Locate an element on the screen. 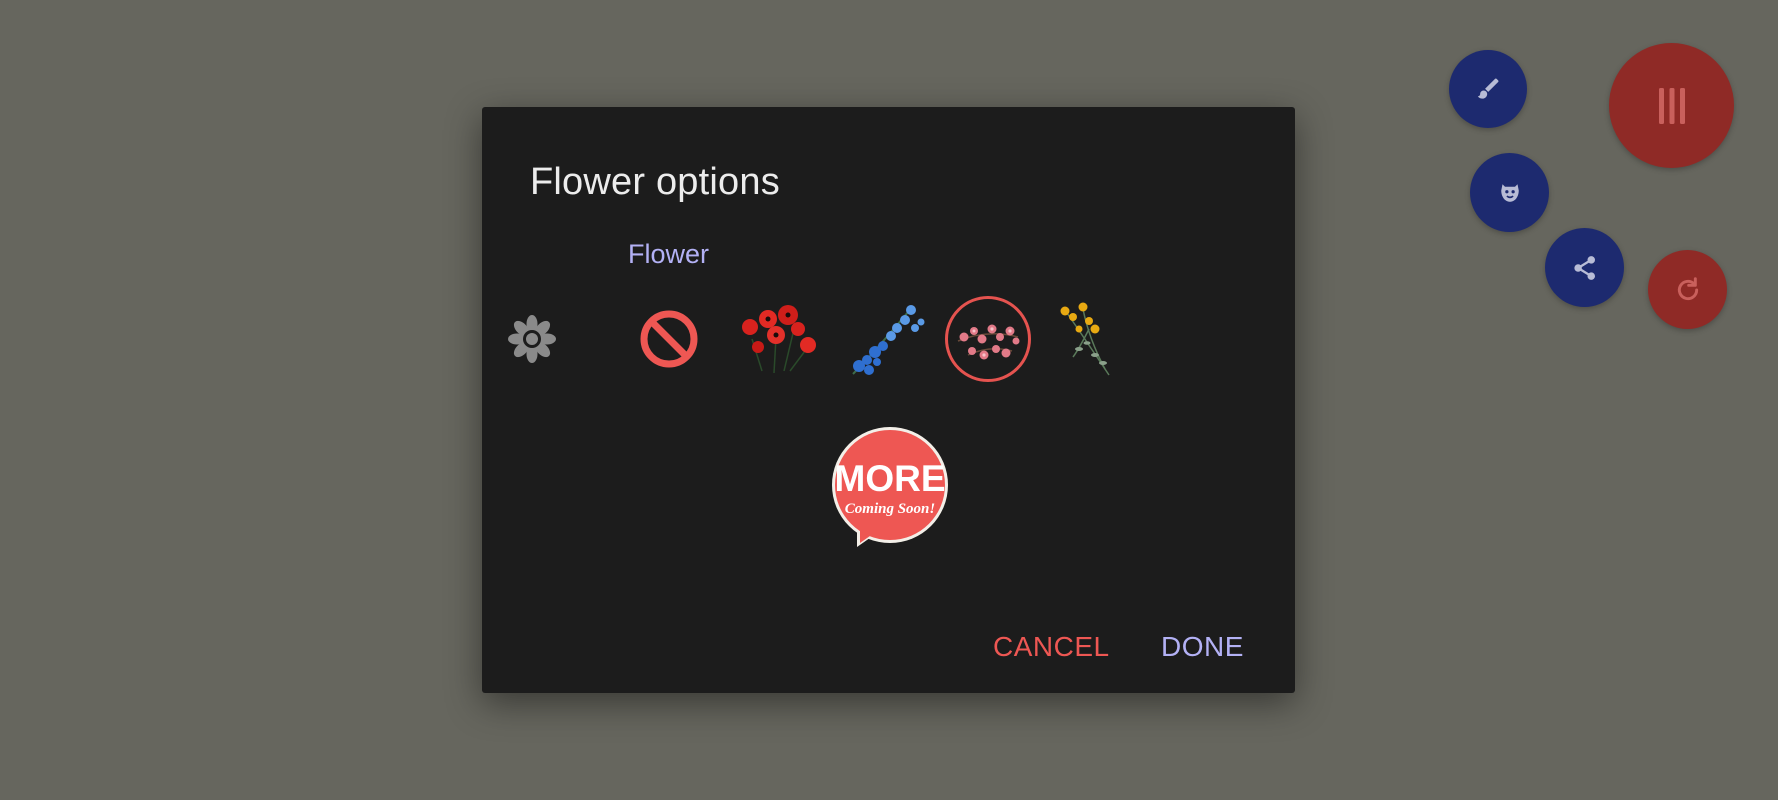 The image size is (1778, 800). menu-lines-icon is located at coordinates (1671, 105).